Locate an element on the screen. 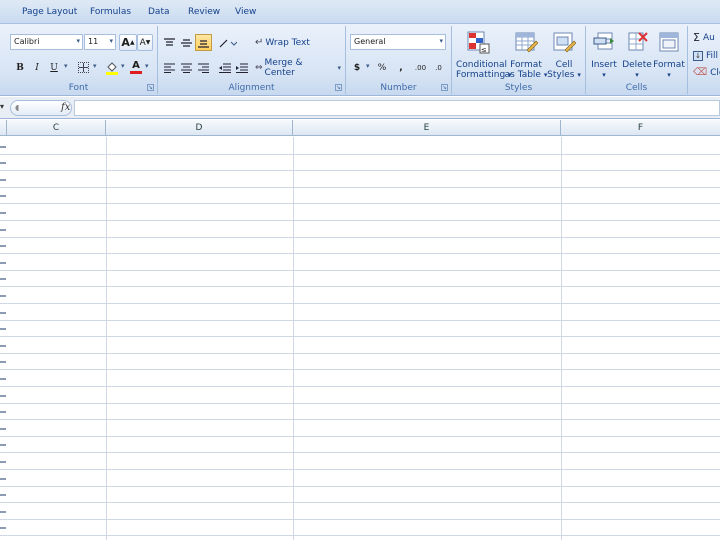  bold-button: B is located at coordinates (20, 67).